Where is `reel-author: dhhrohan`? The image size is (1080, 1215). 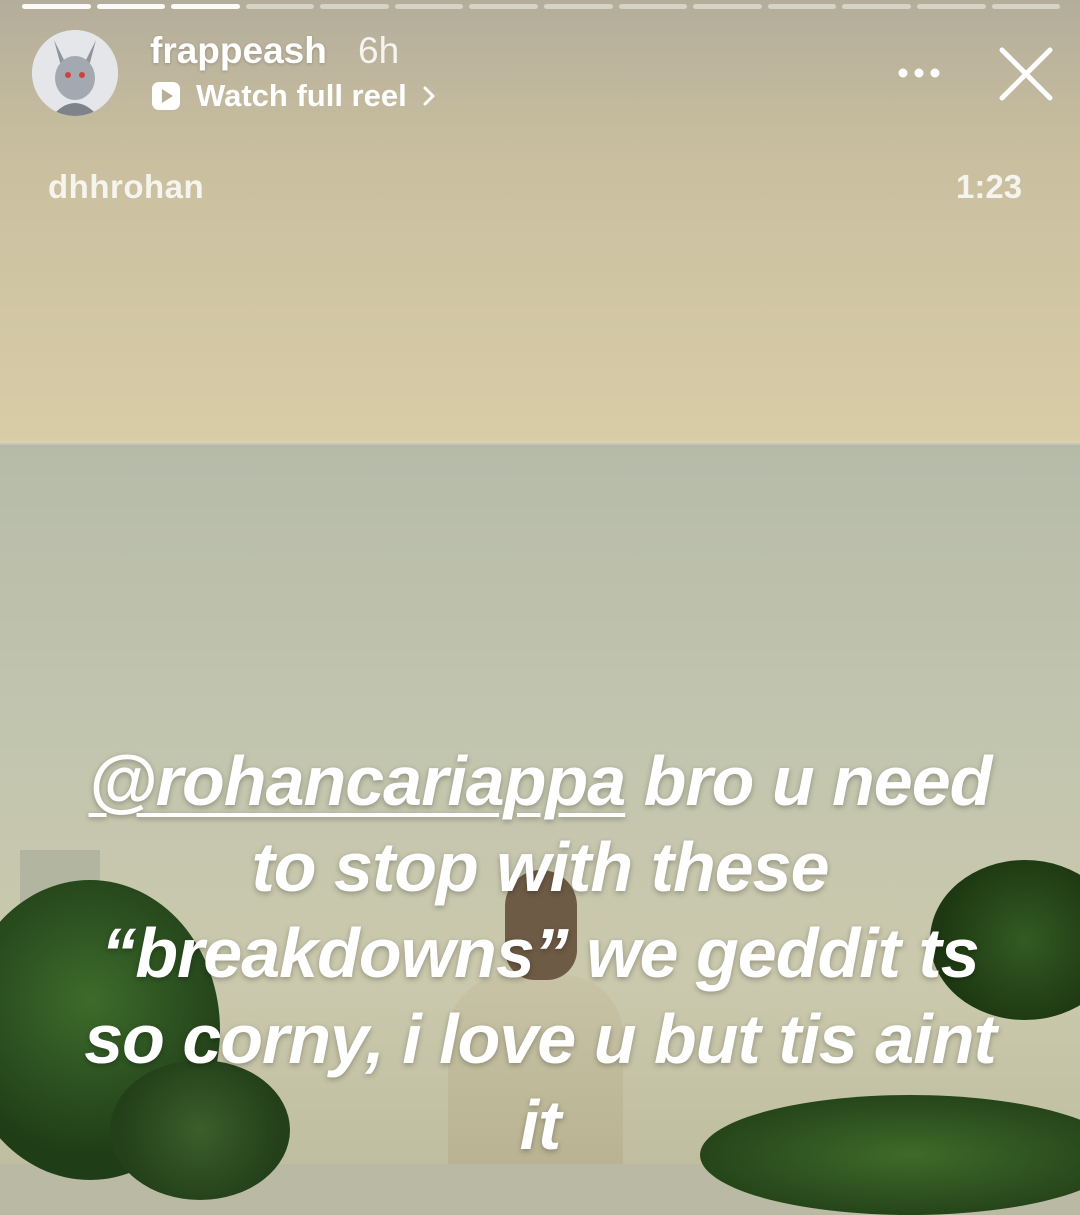 reel-author: dhhrohan is located at coordinates (126, 187).